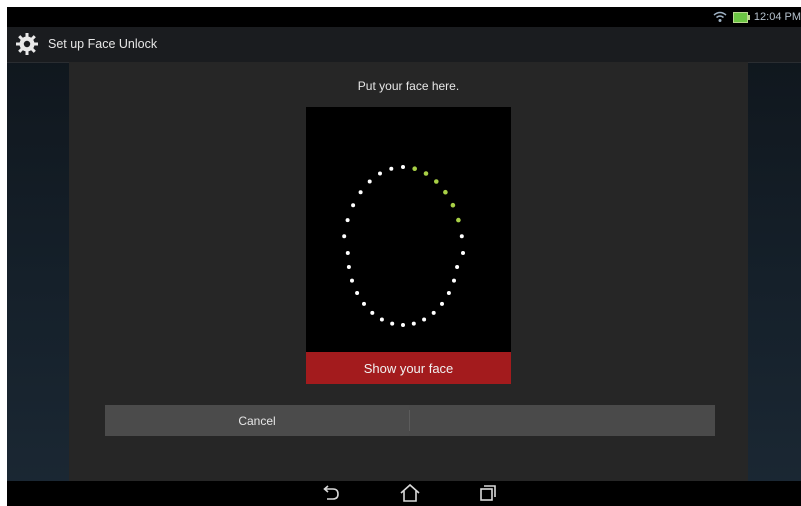 The width and height of the screenshot is (801, 506). What do you see at coordinates (331, 493) in the screenshot?
I see `back-icon` at bounding box center [331, 493].